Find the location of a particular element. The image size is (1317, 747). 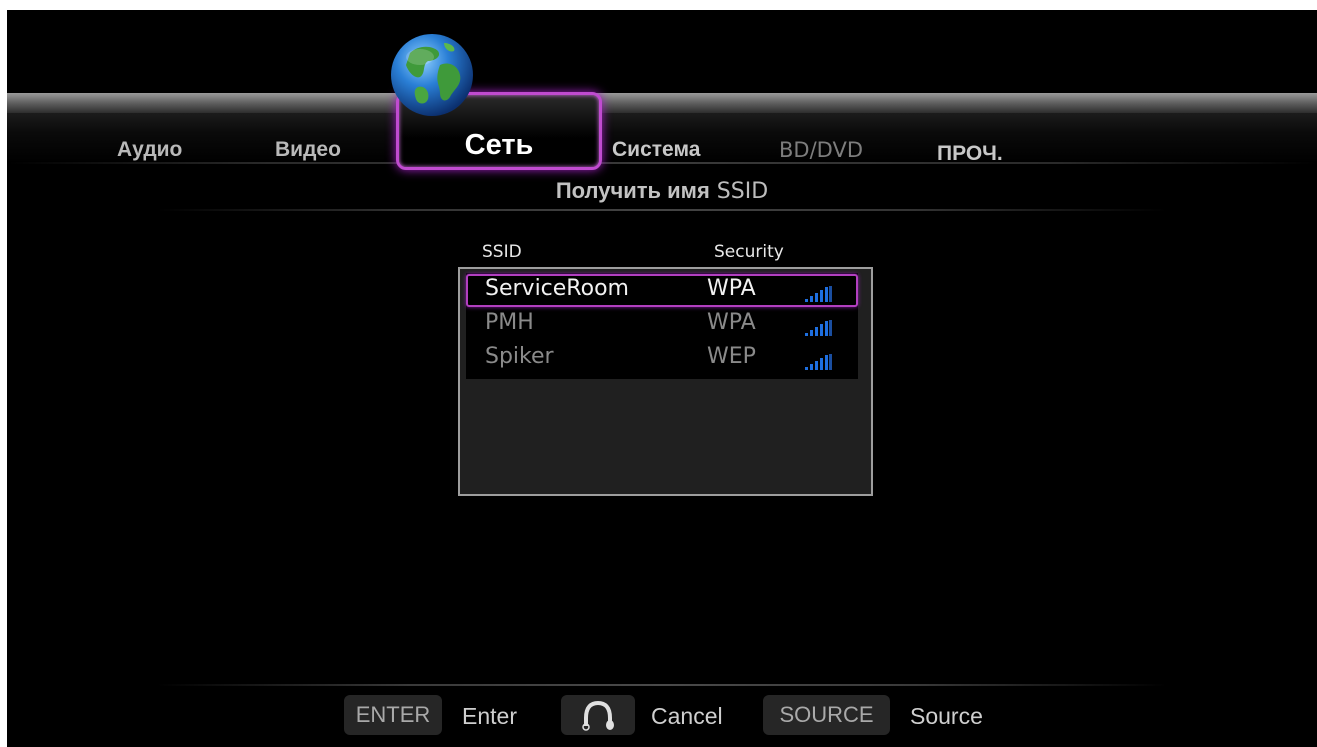

ssid-name: Spiker is located at coordinates (519, 356).